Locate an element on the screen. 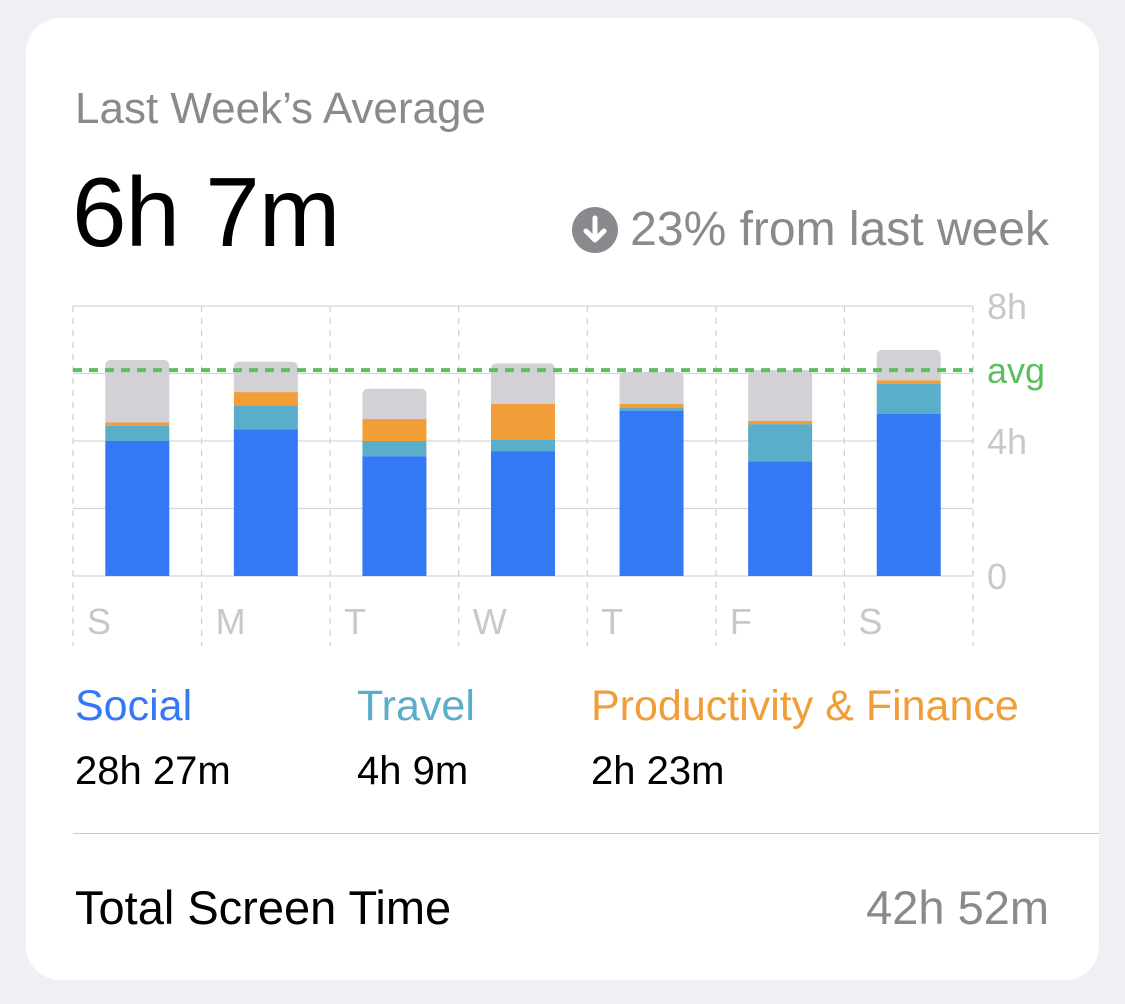  legend-productivity-value: 2h 23m is located at coordinates (658, 771).